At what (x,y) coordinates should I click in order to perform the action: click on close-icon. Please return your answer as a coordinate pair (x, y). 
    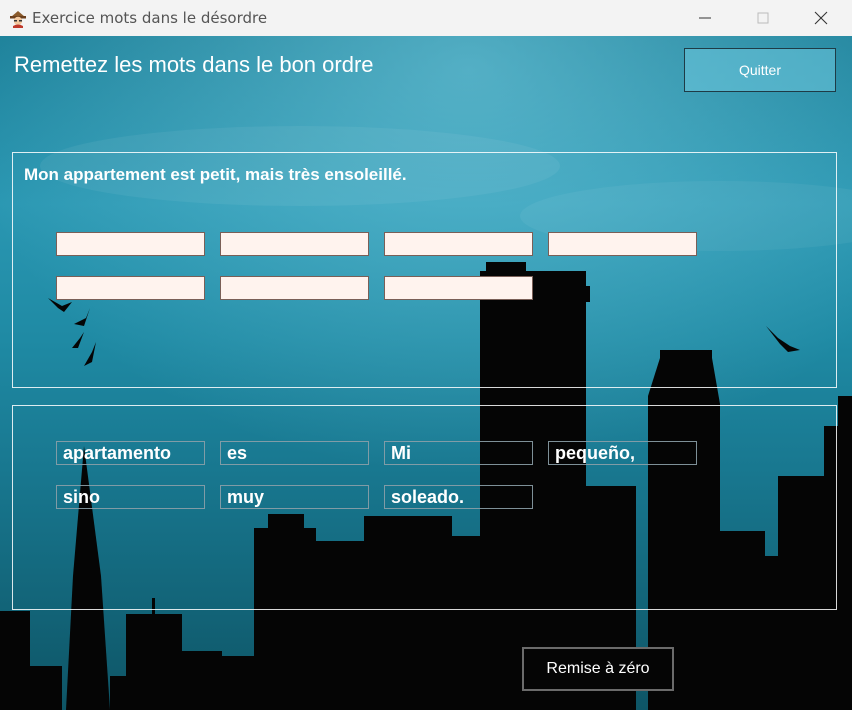
    Looking at the image, I should click on (821, 18).